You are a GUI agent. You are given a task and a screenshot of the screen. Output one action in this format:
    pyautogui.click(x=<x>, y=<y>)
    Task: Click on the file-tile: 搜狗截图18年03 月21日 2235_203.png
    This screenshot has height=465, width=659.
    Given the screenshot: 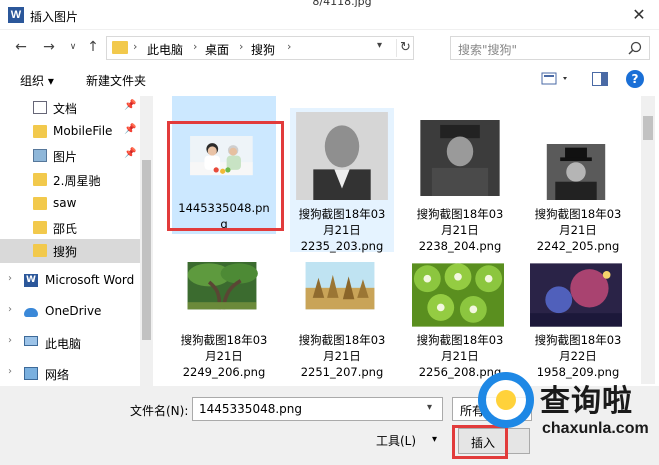 What is the action you would take?
    pyautogui.click(x=342, y=180)
    